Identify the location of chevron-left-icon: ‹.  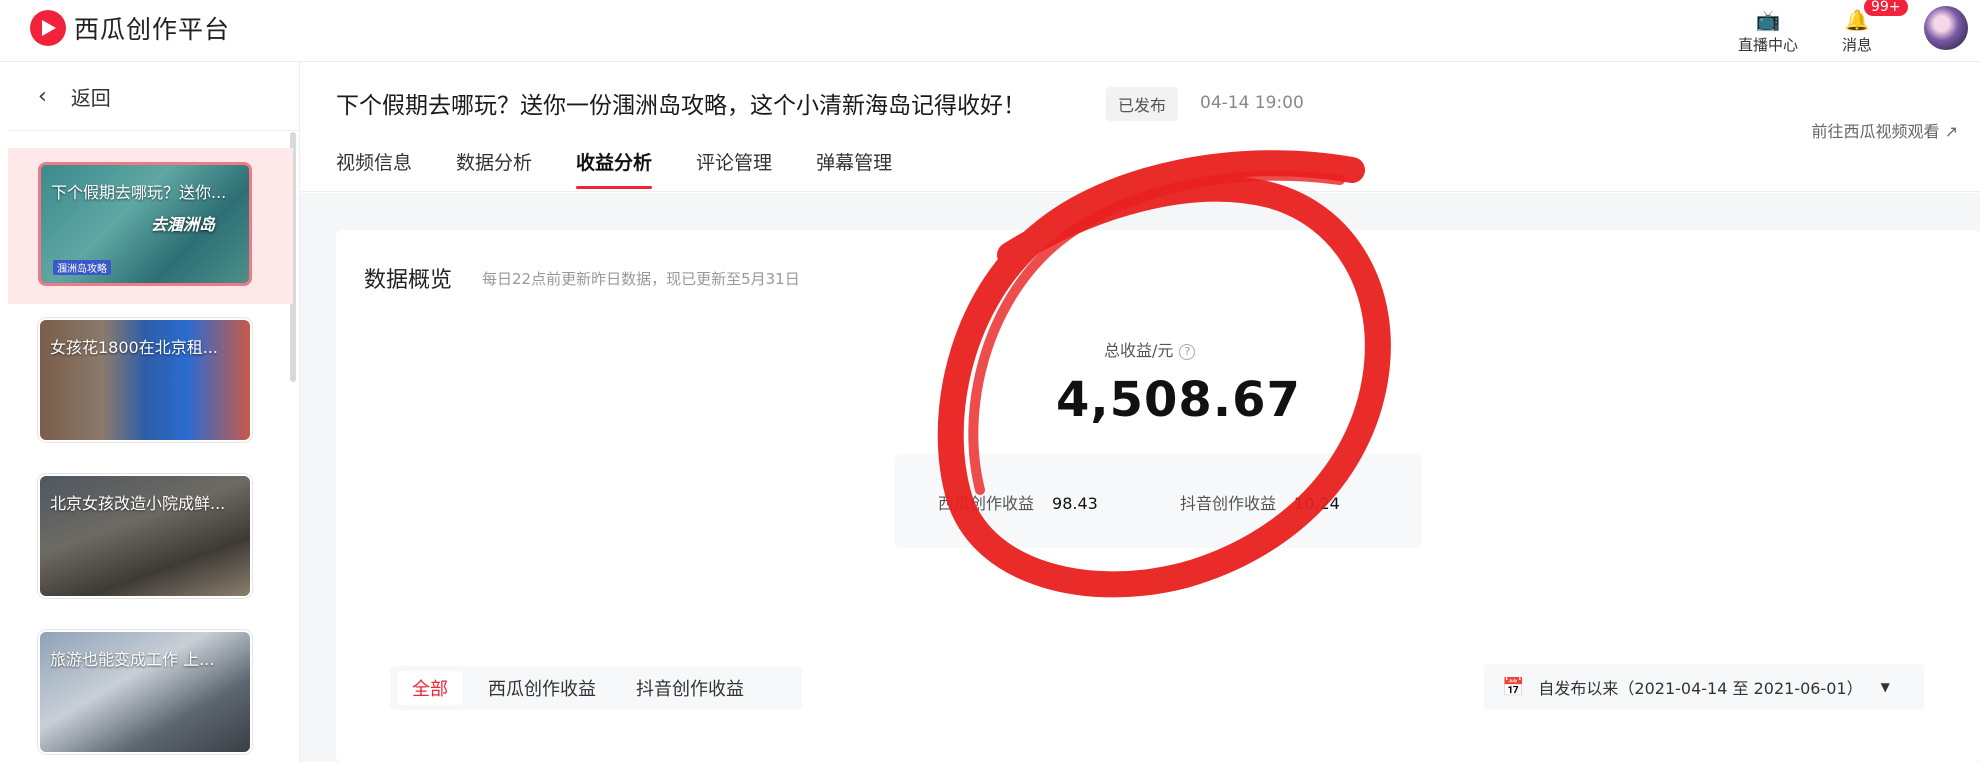
(42, 96).